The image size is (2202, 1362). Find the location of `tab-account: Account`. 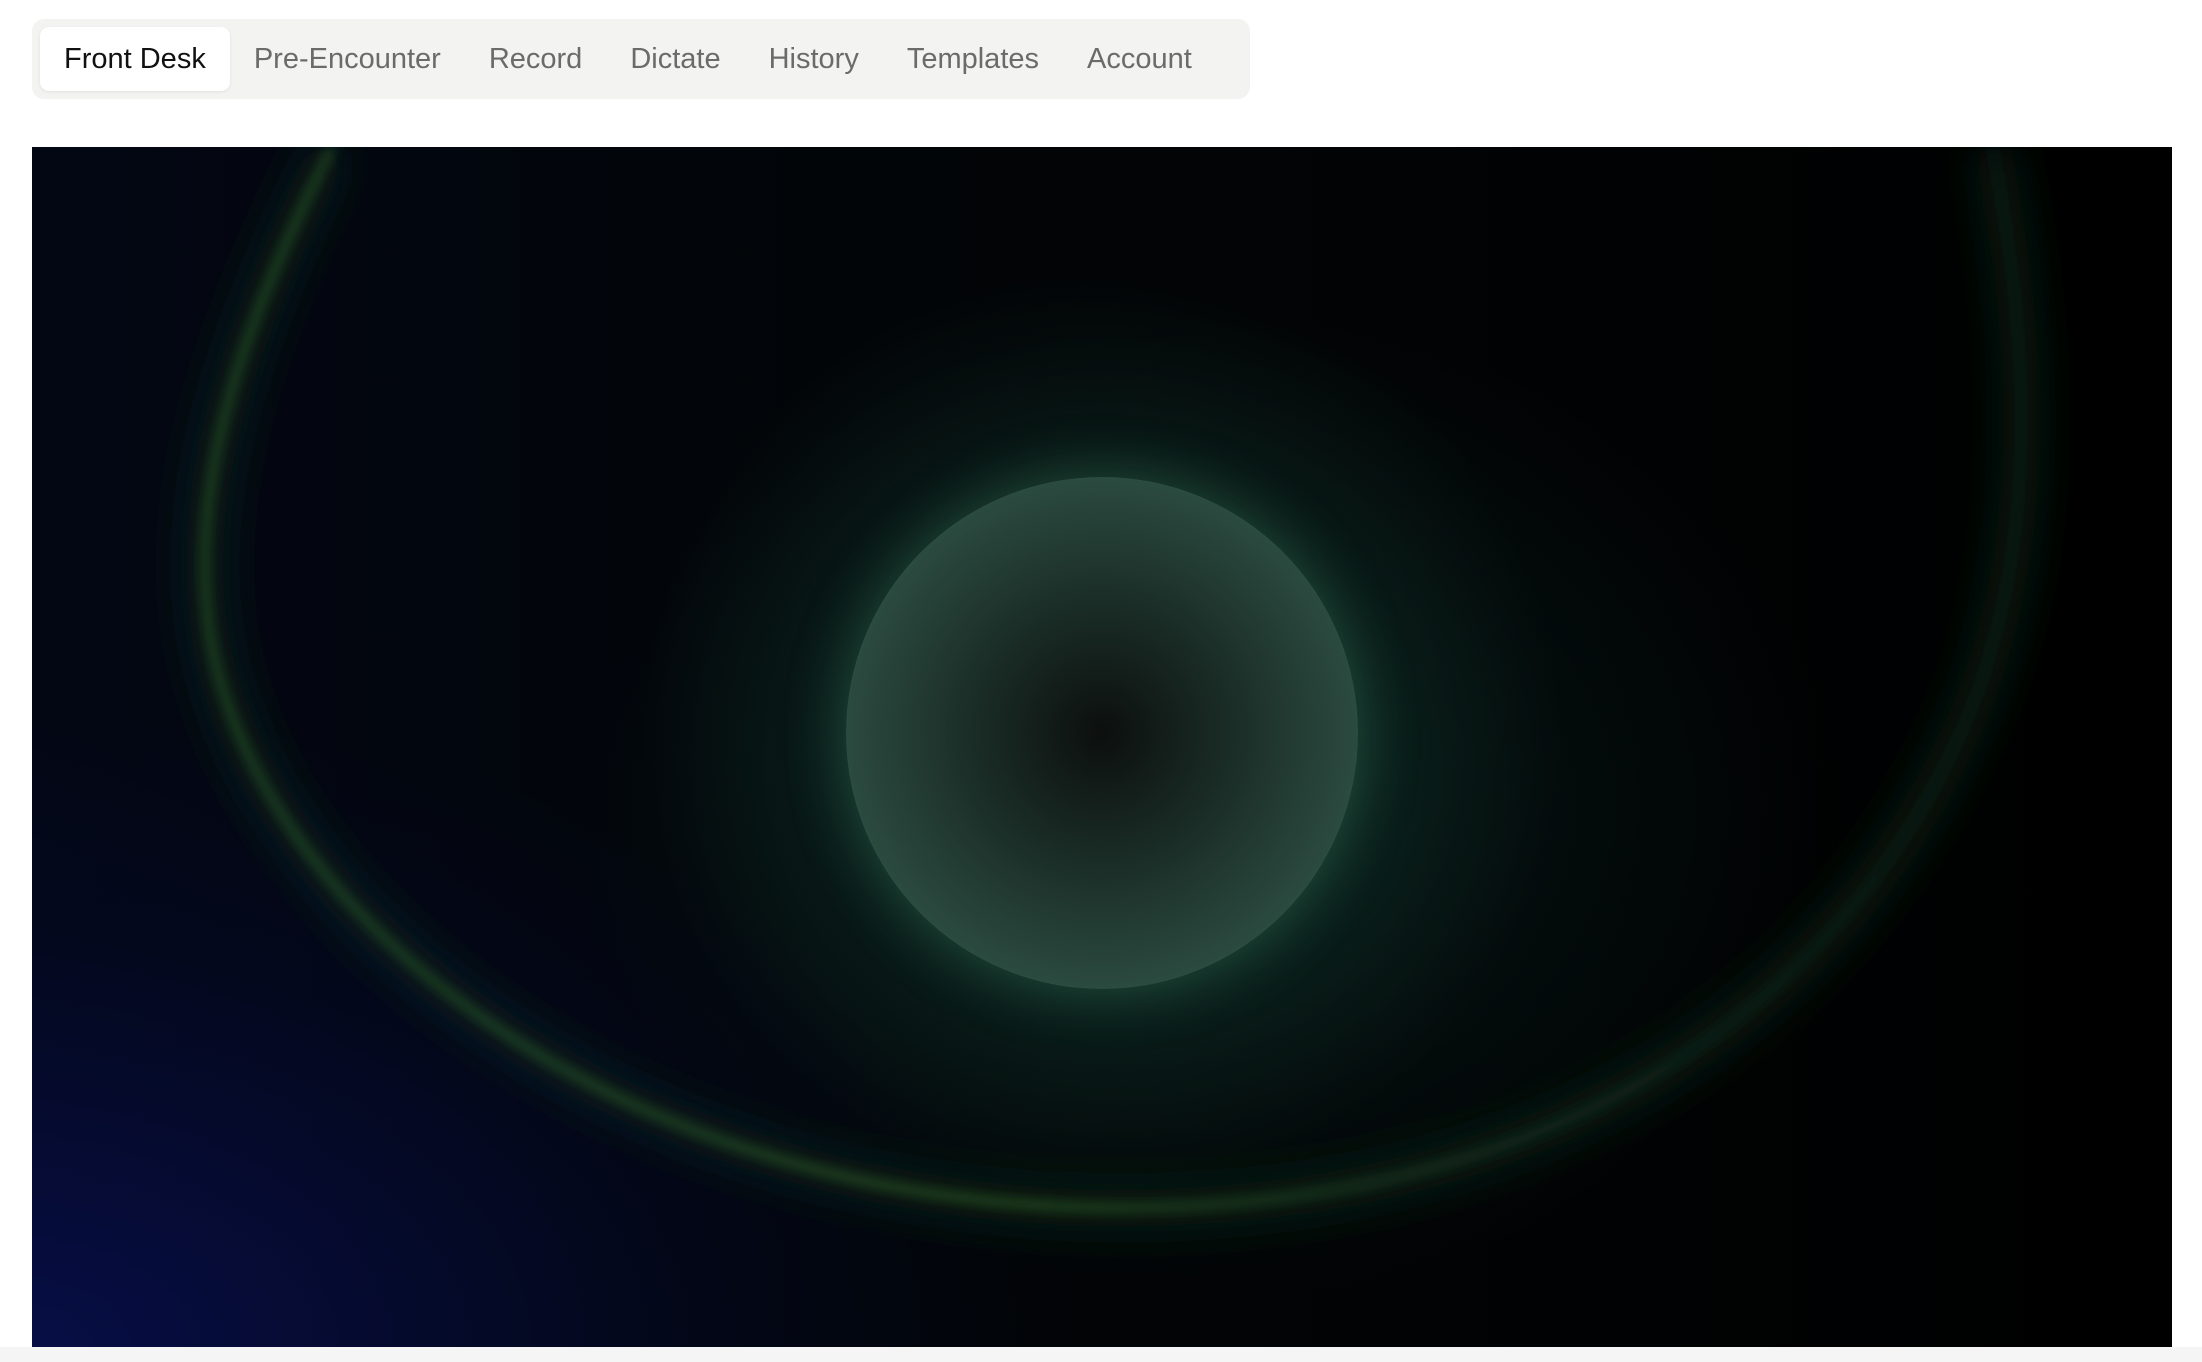

tab-account: Account is located at coordinates (1139, 59).